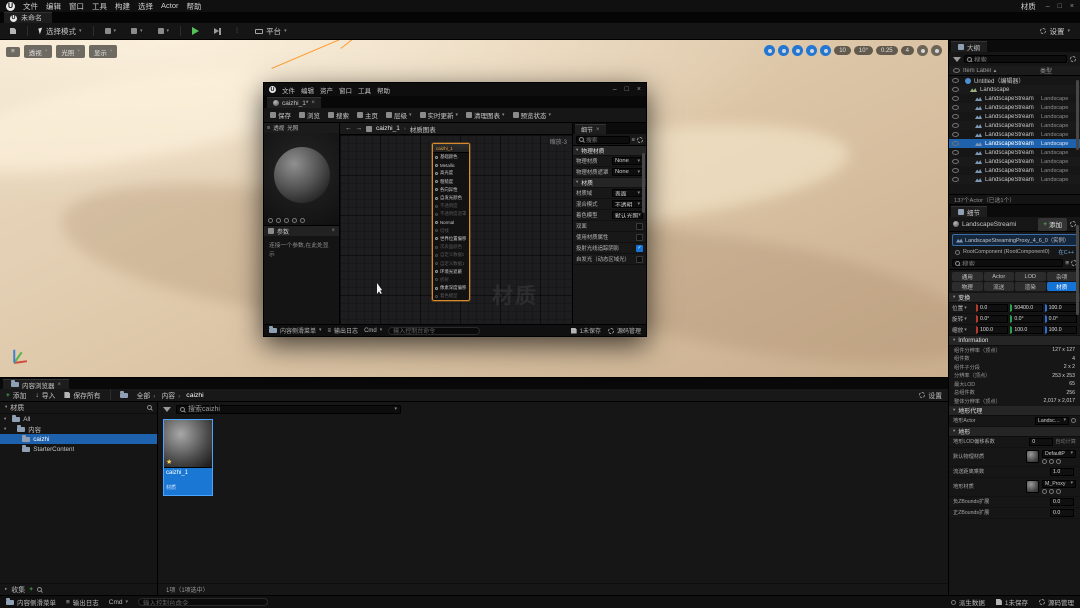  What do you see at coordinates (451, 148) in the screenshot?
I see `node-title: caizhi_1` at bounding box center [451, 148].